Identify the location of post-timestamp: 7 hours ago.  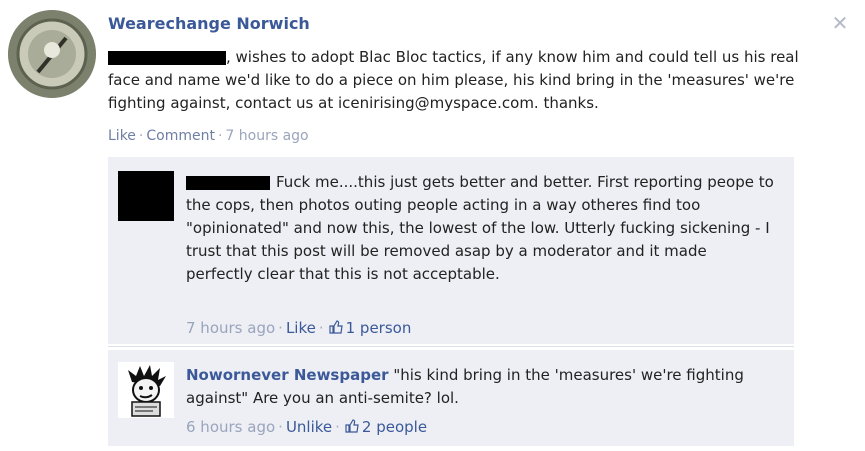
(266, 136).